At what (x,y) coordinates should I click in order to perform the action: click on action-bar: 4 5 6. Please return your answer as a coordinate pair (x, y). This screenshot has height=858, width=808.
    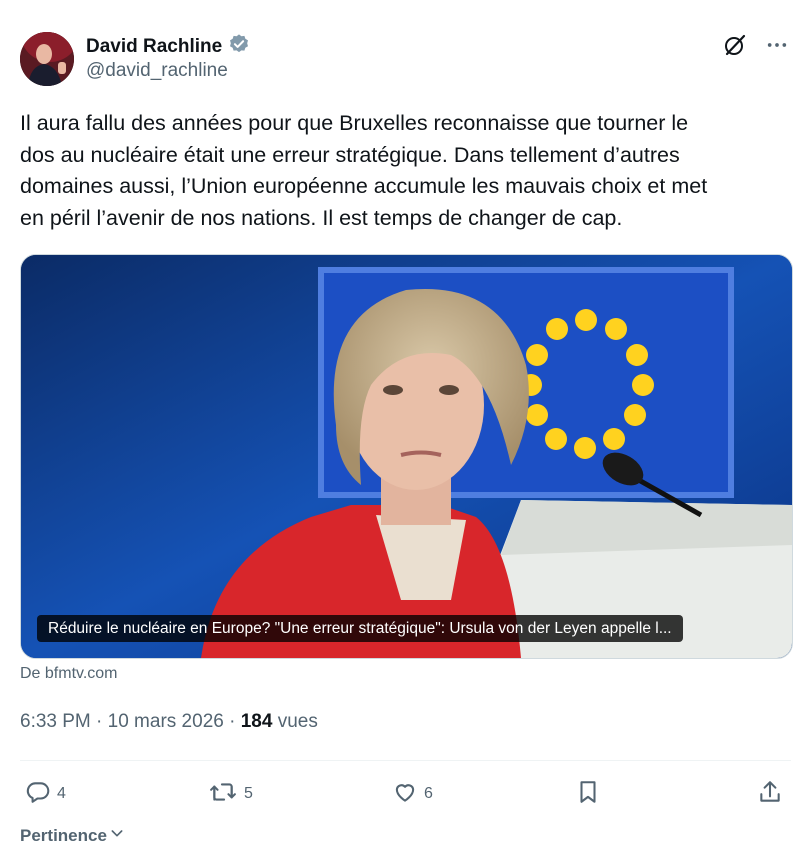
    Looking at the image, I should click on (405, 794).